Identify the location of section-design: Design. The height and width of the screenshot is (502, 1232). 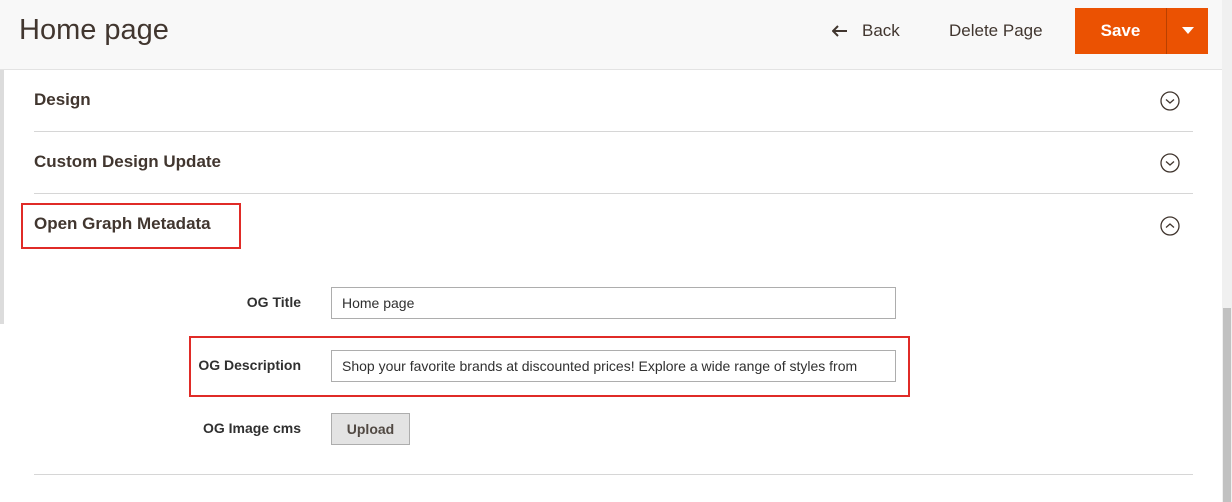
(613, 101).